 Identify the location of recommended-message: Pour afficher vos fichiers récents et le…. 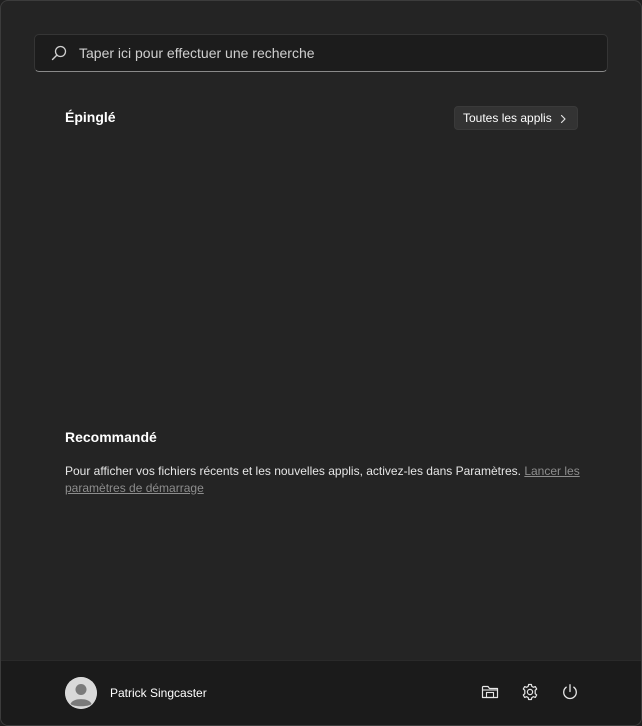
(295, 471).